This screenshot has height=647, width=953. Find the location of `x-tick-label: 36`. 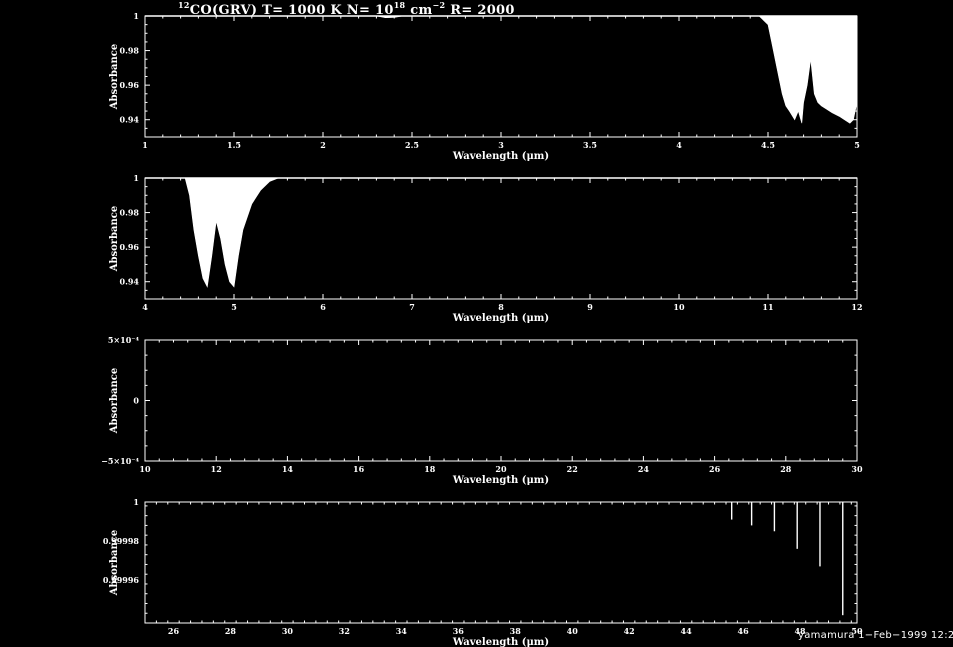

x-tick-label: 36 is located at coordinates (459, 631).